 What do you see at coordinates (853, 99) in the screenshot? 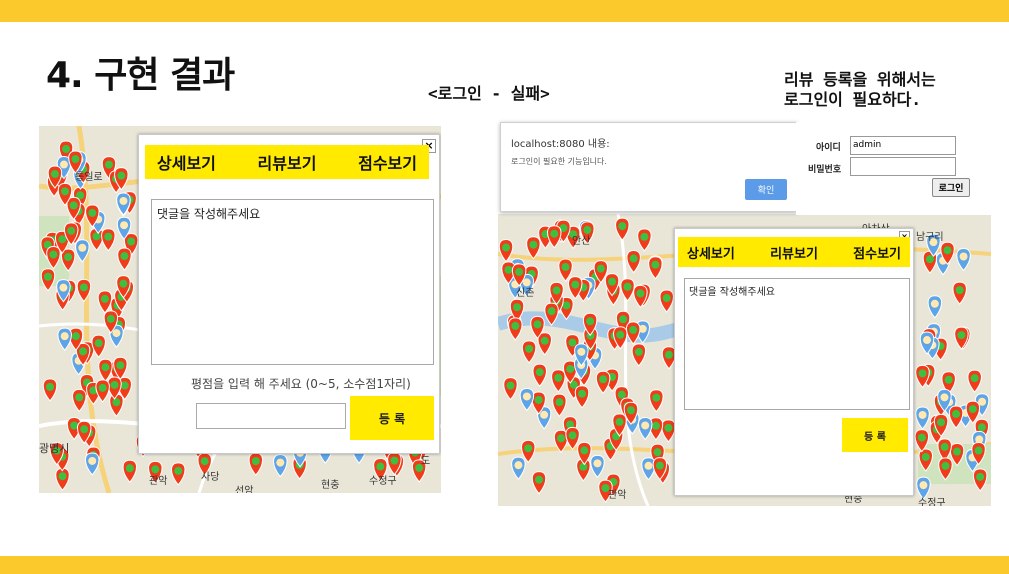
I see `note-line-2: 로그인이 필요하다.` at bounding box center [853, 99].